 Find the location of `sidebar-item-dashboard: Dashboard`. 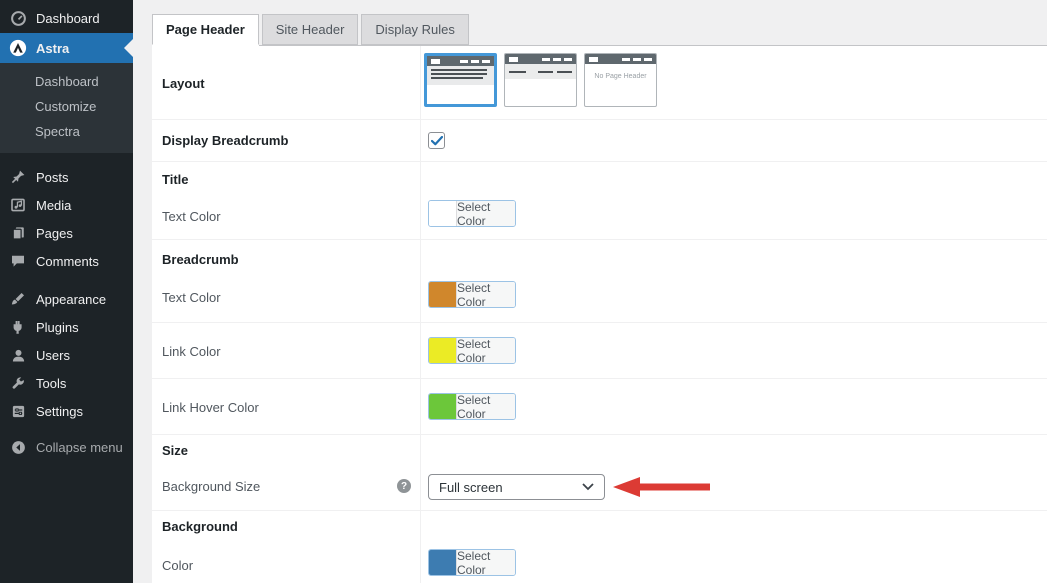

sidebar-item-dashboard: Dashboard is located at coordinates (66, 18).